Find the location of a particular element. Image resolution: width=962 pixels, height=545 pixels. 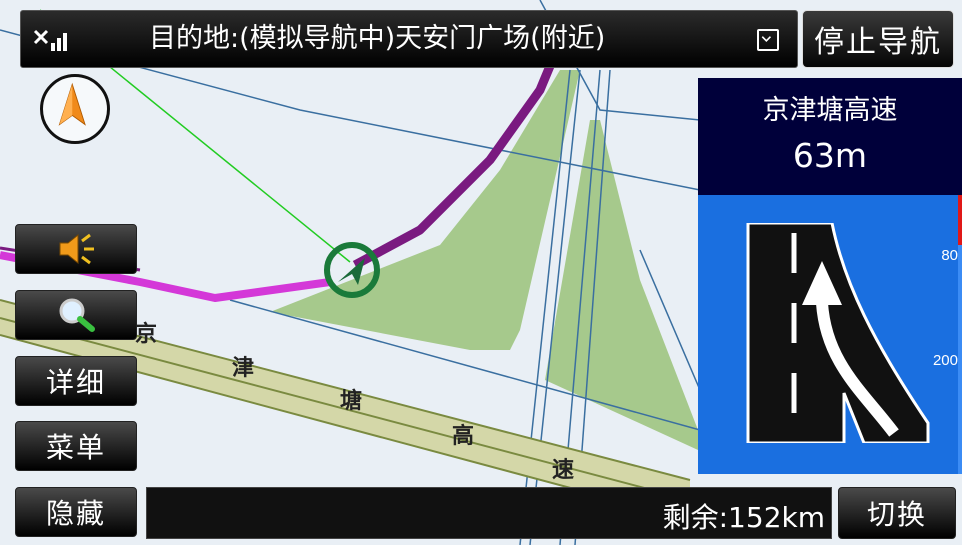

search-button is located at coordinates (76, 315).